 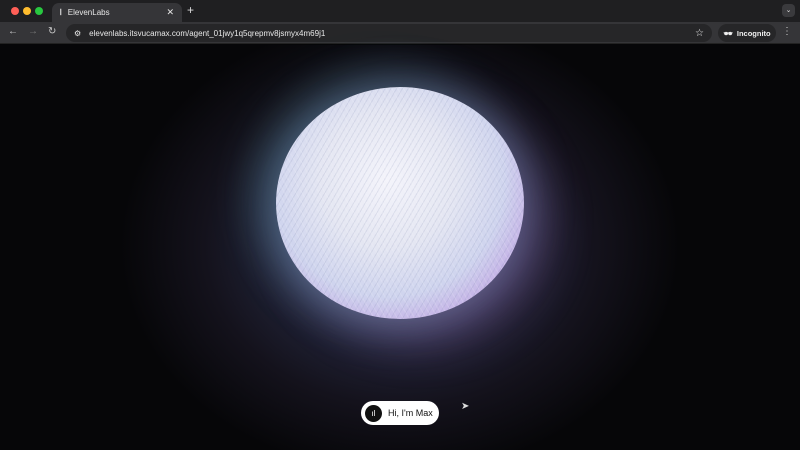 I want to click on new-tab-icon: +, so click(x=190, y=10).